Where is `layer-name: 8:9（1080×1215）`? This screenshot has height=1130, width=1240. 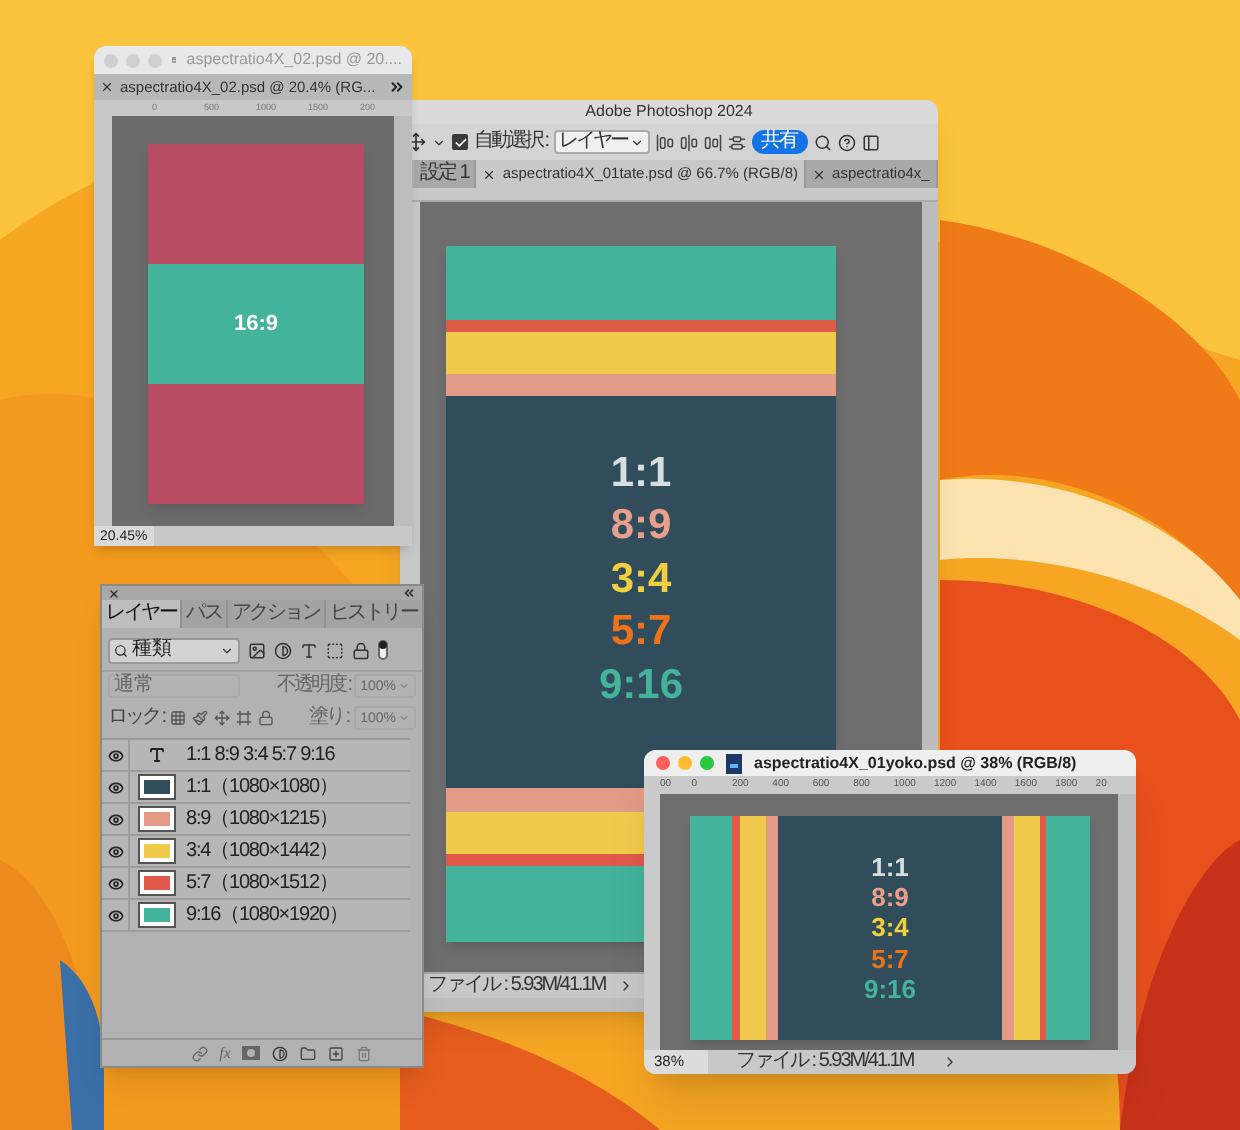 layer-name: 8:9（1080×1215） is located at coordinates (262, 819).